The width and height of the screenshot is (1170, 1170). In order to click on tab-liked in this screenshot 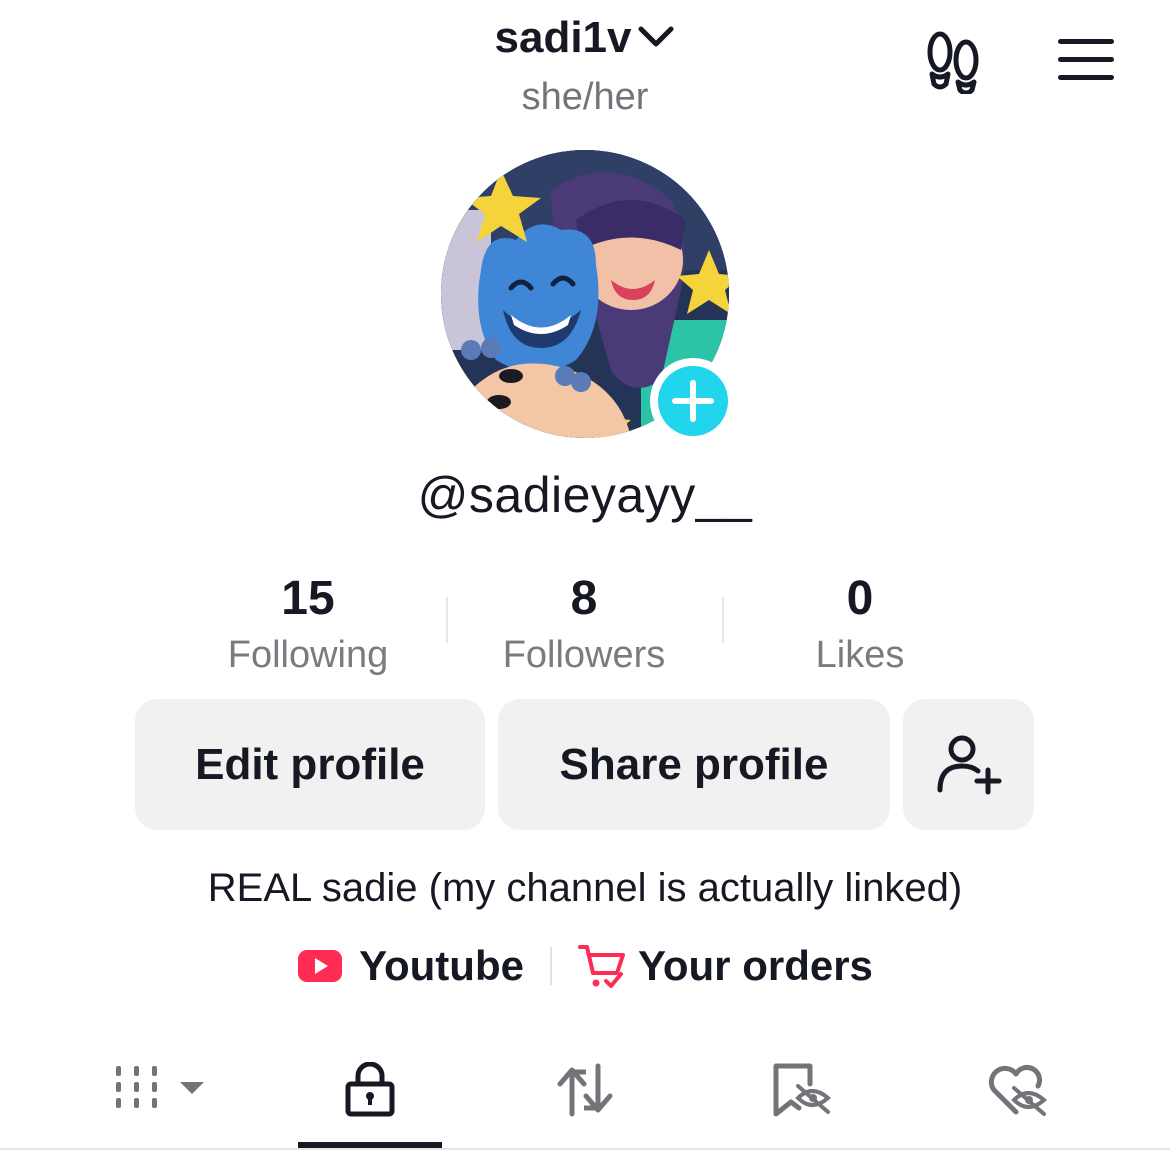, I will do `click(1017, 1092)`.